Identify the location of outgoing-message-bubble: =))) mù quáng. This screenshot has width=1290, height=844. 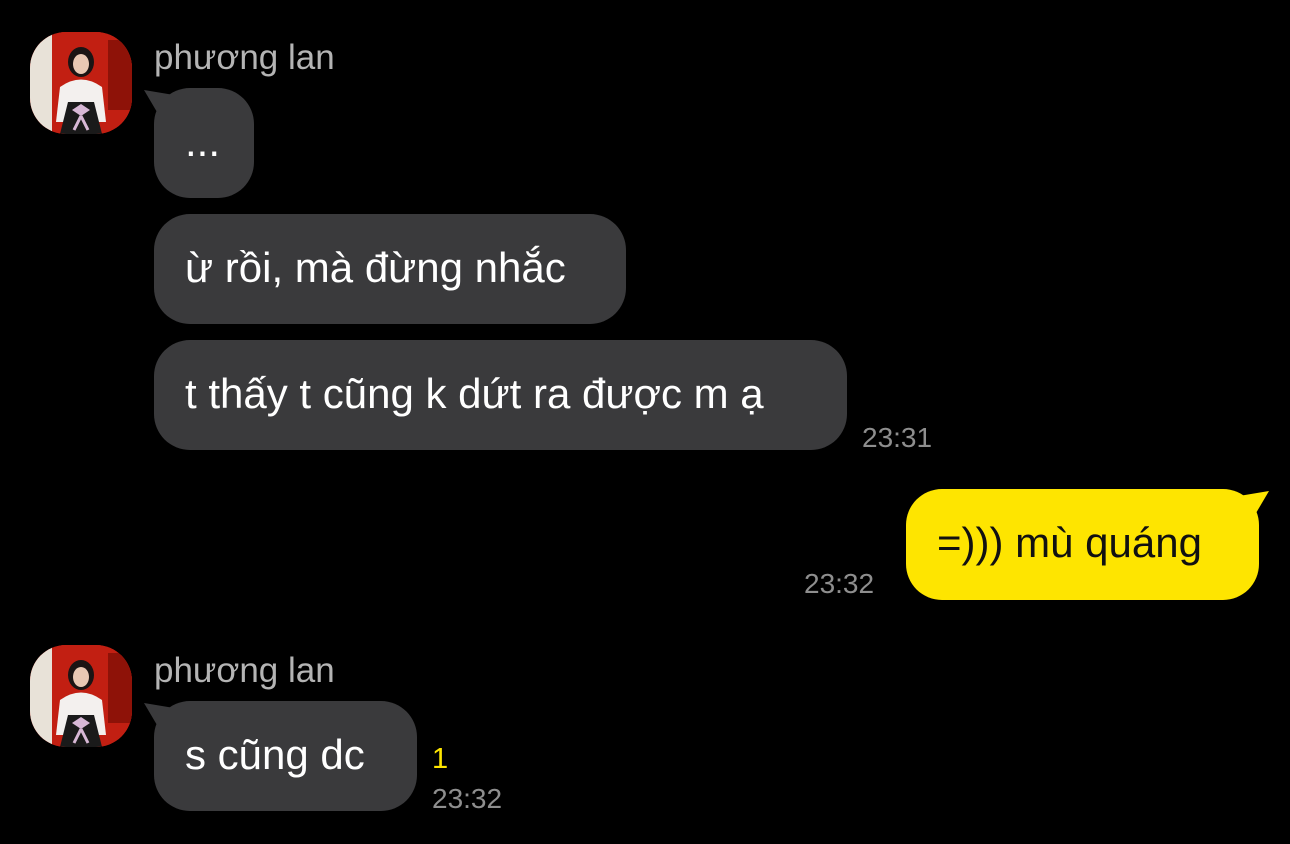
(1082, 544).